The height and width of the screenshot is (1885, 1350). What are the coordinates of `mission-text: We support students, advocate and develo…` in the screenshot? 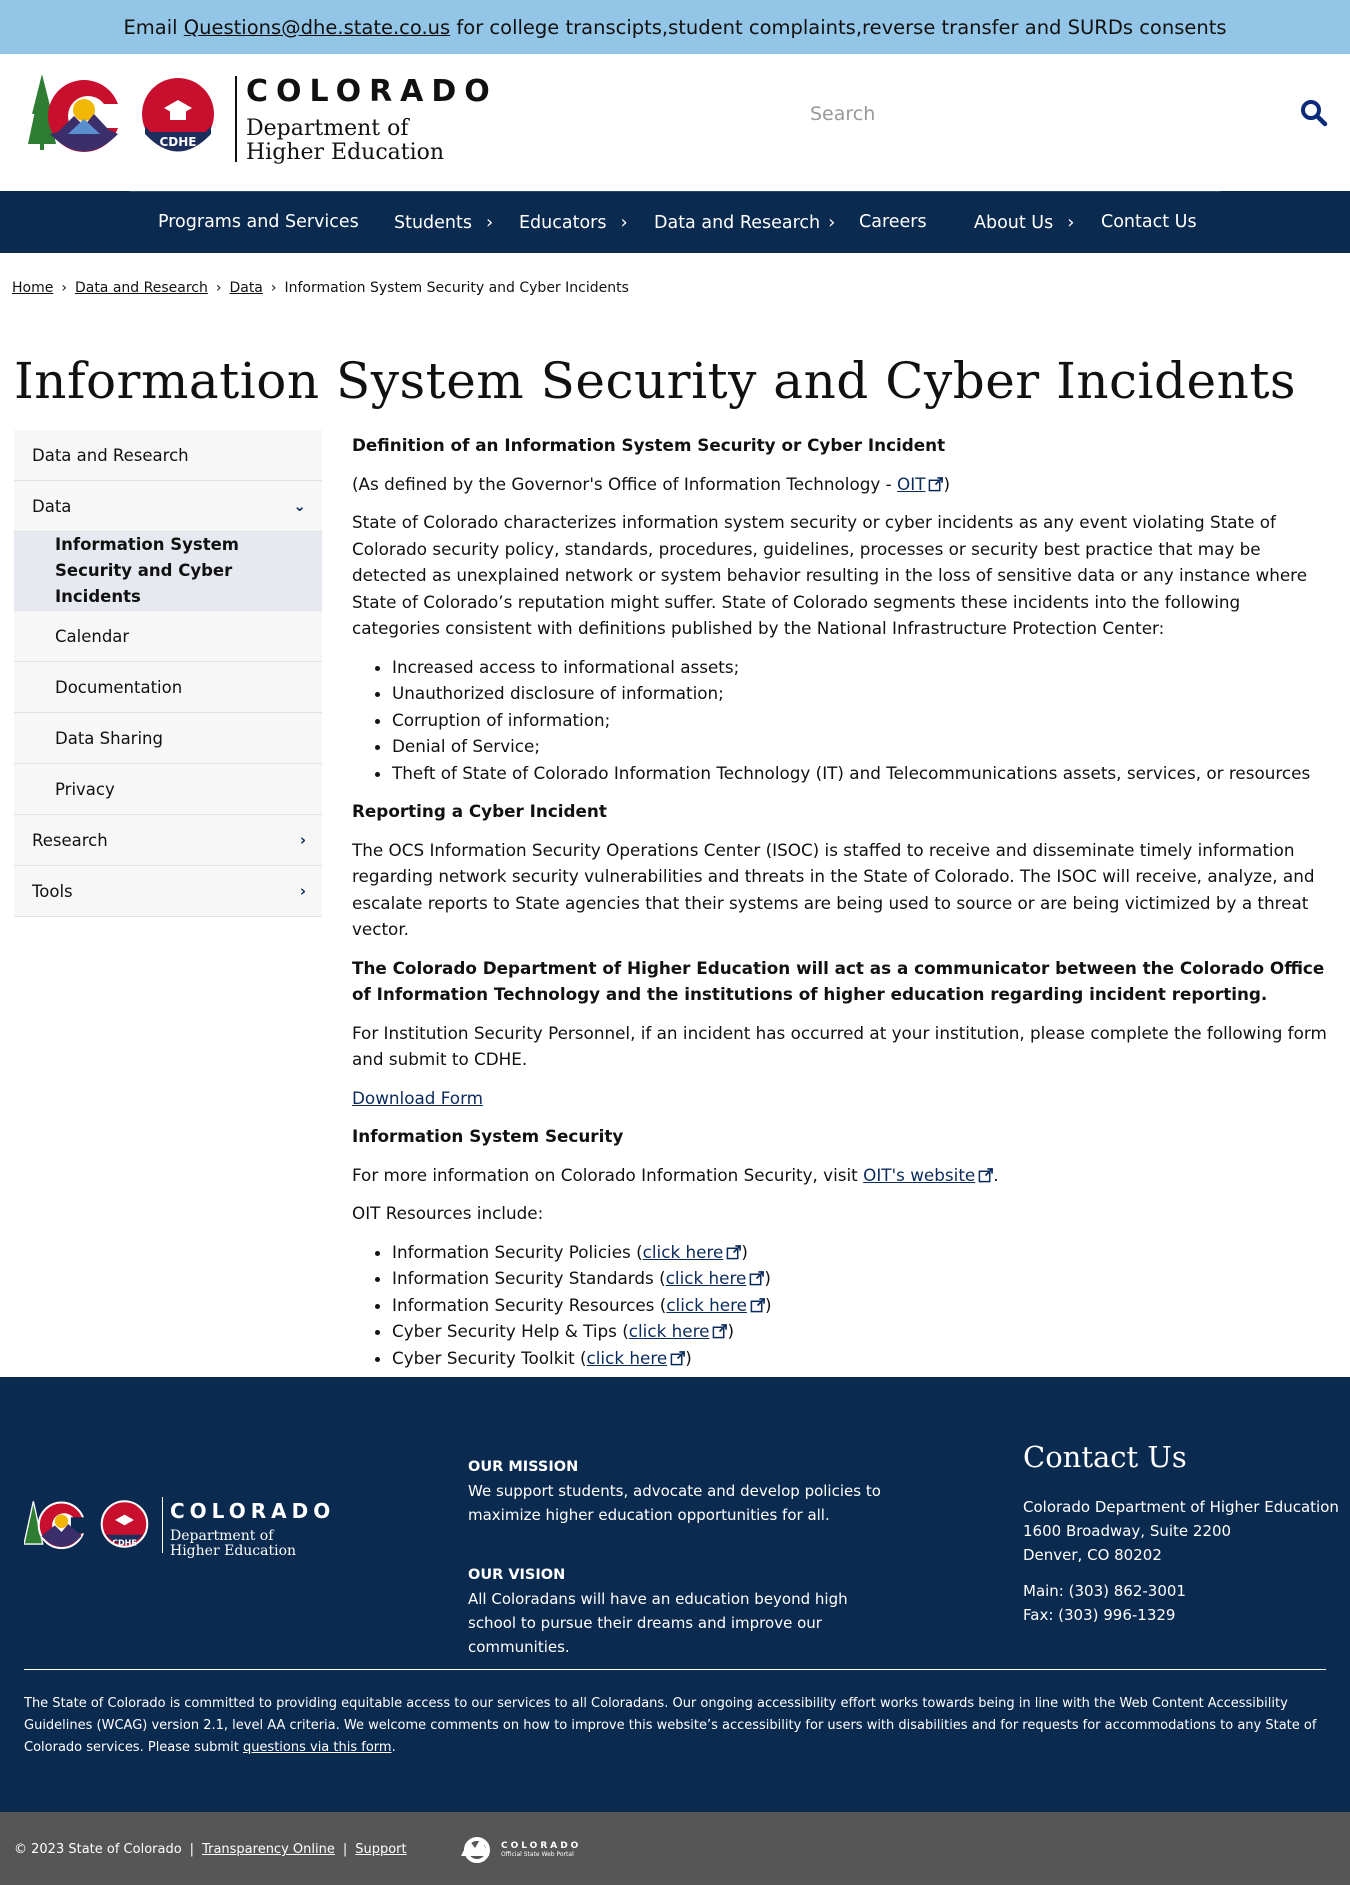 It's located at (674, 1503).